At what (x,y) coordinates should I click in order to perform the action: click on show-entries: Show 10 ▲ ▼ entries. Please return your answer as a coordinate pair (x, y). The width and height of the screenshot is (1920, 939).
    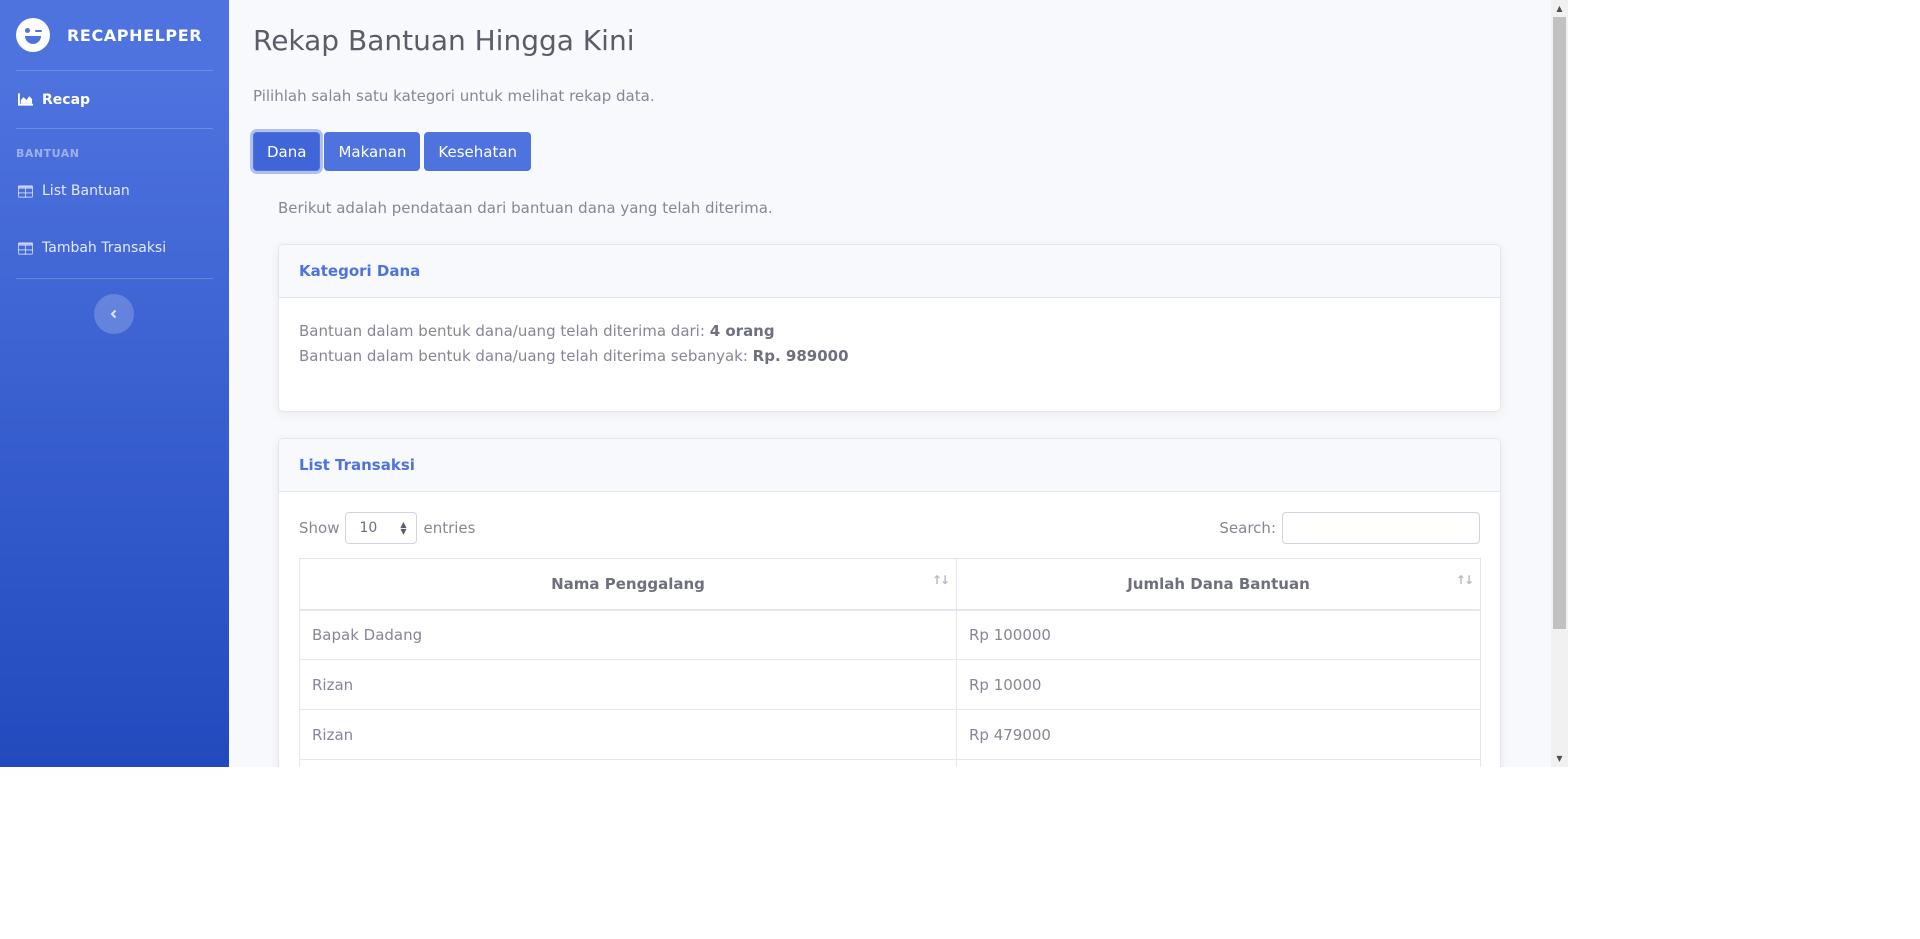
    Looking at the image, I should click on (387, 528).